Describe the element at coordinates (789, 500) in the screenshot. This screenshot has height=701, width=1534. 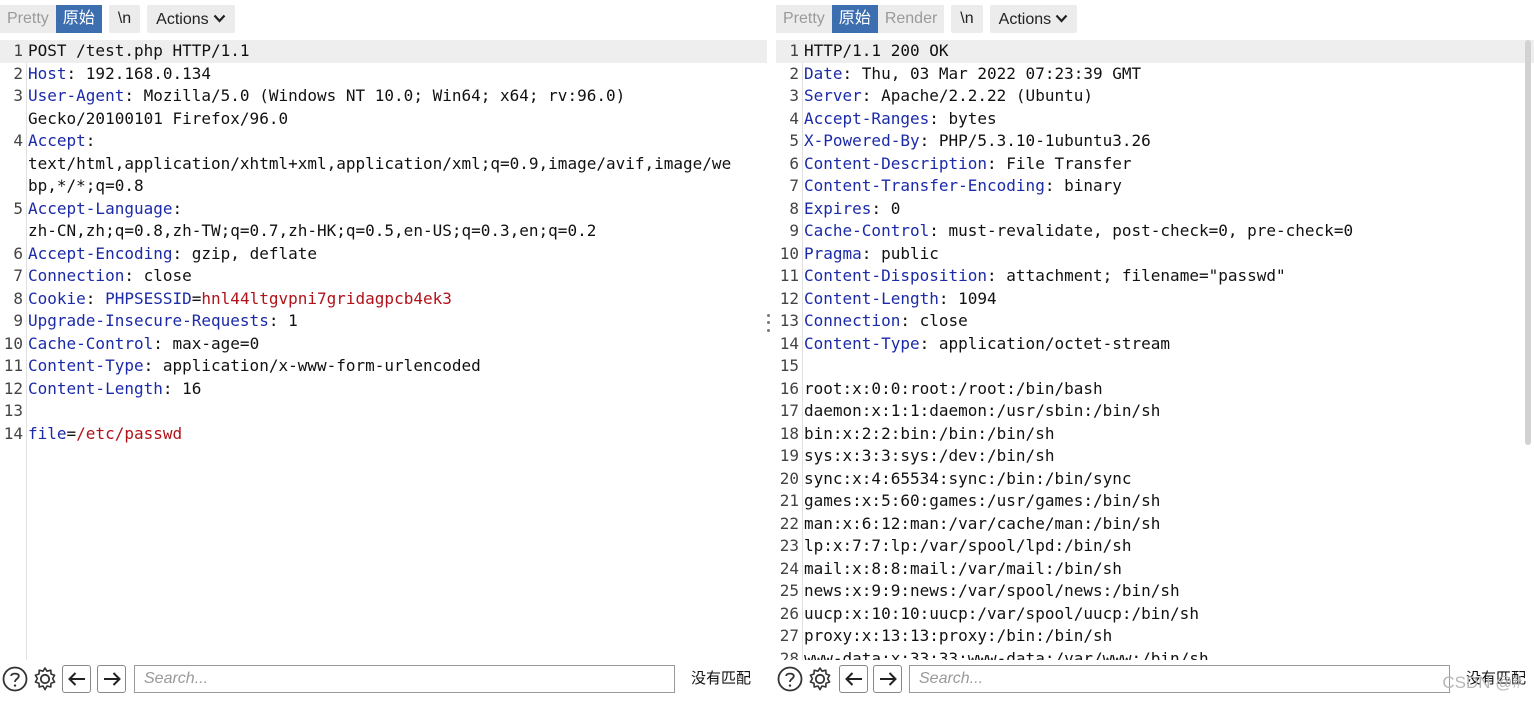
I see `line-number: 21` at that location.